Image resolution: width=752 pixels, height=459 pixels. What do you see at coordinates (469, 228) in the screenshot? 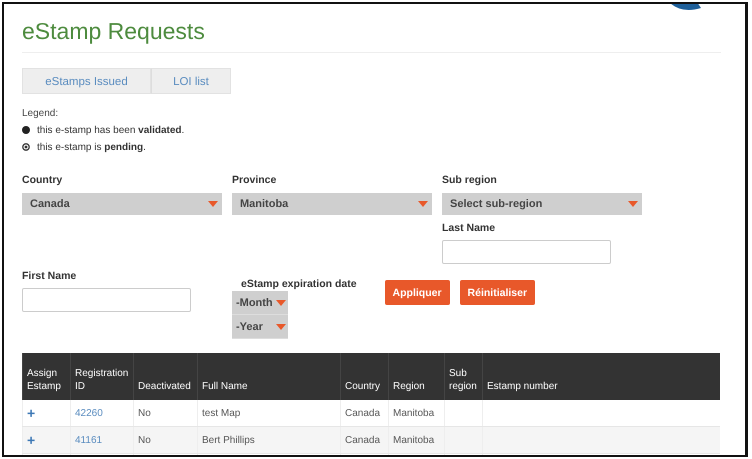
I see `field-label: Last Name` at bounding box center [469, 228].